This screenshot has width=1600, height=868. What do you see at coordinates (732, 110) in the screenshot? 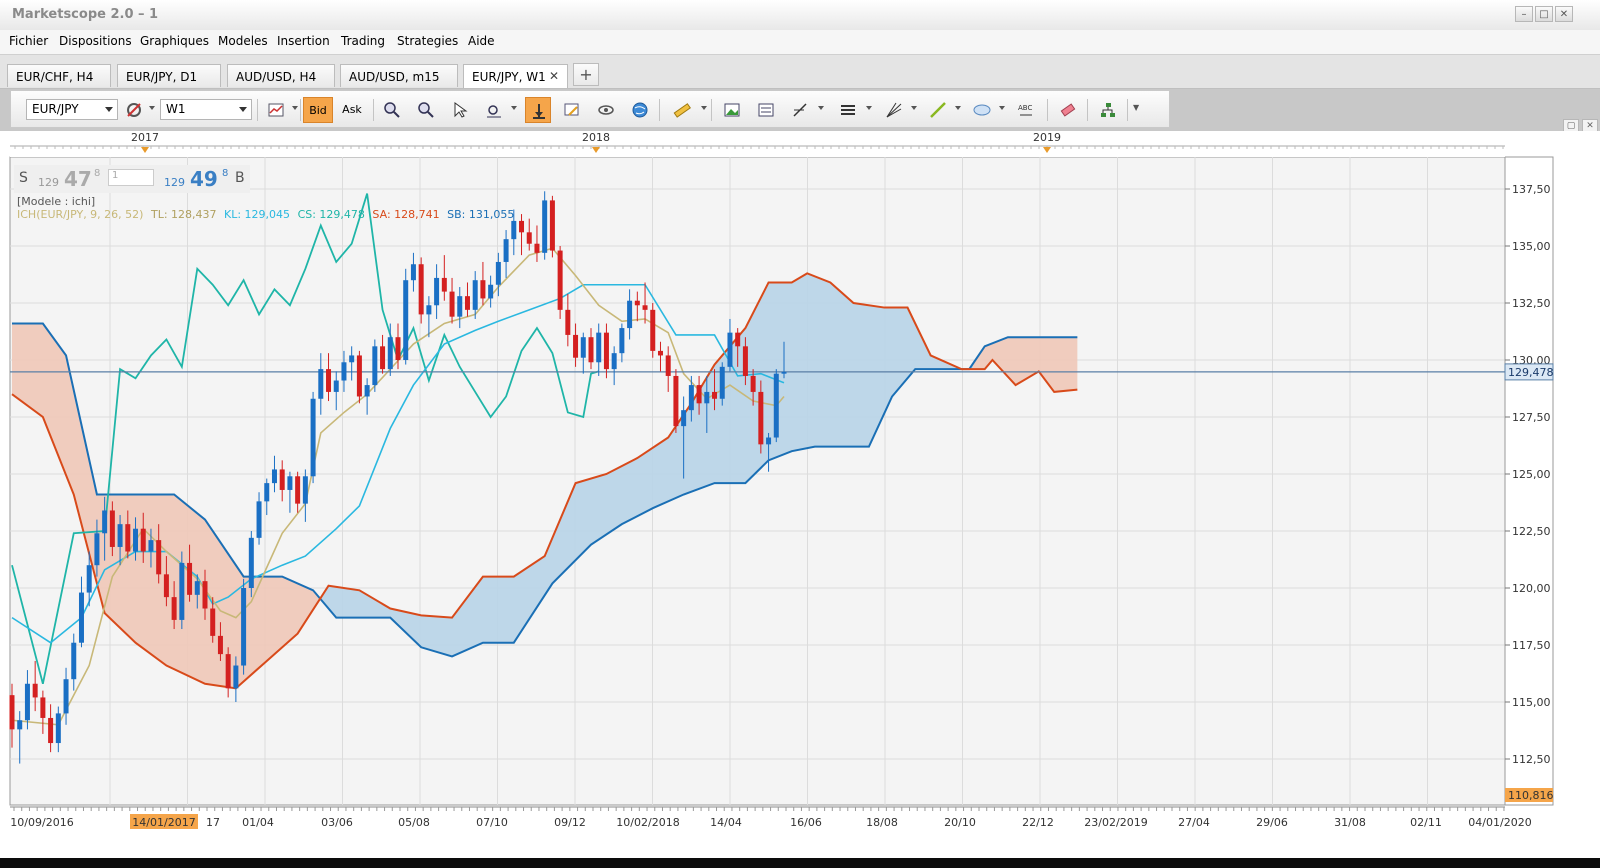
I see `image-icon` at bounding box center [732, 110].